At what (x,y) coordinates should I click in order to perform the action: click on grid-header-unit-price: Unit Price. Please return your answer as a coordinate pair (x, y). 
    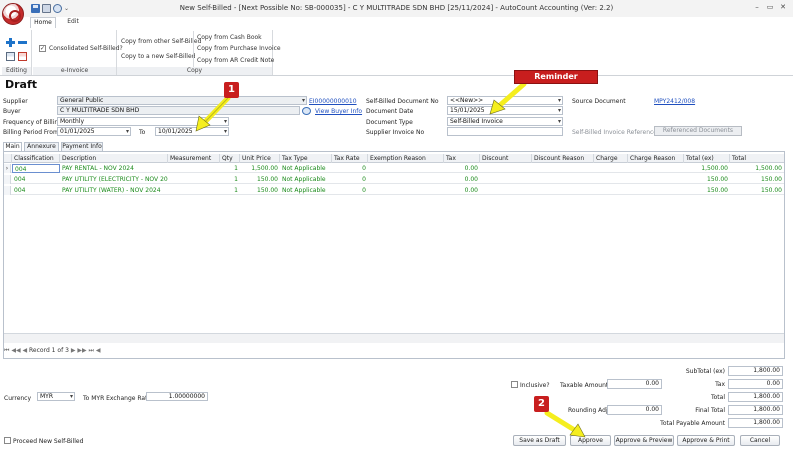
    Looking at the image, I should click on (260, 158).